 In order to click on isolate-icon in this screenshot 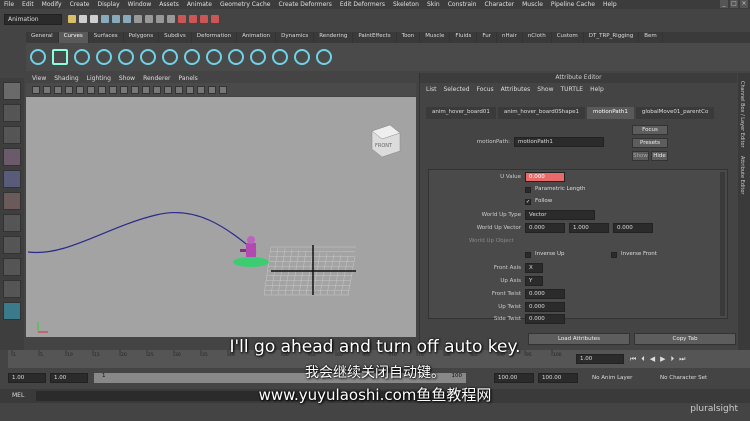, I will do `click(223, 89)`.